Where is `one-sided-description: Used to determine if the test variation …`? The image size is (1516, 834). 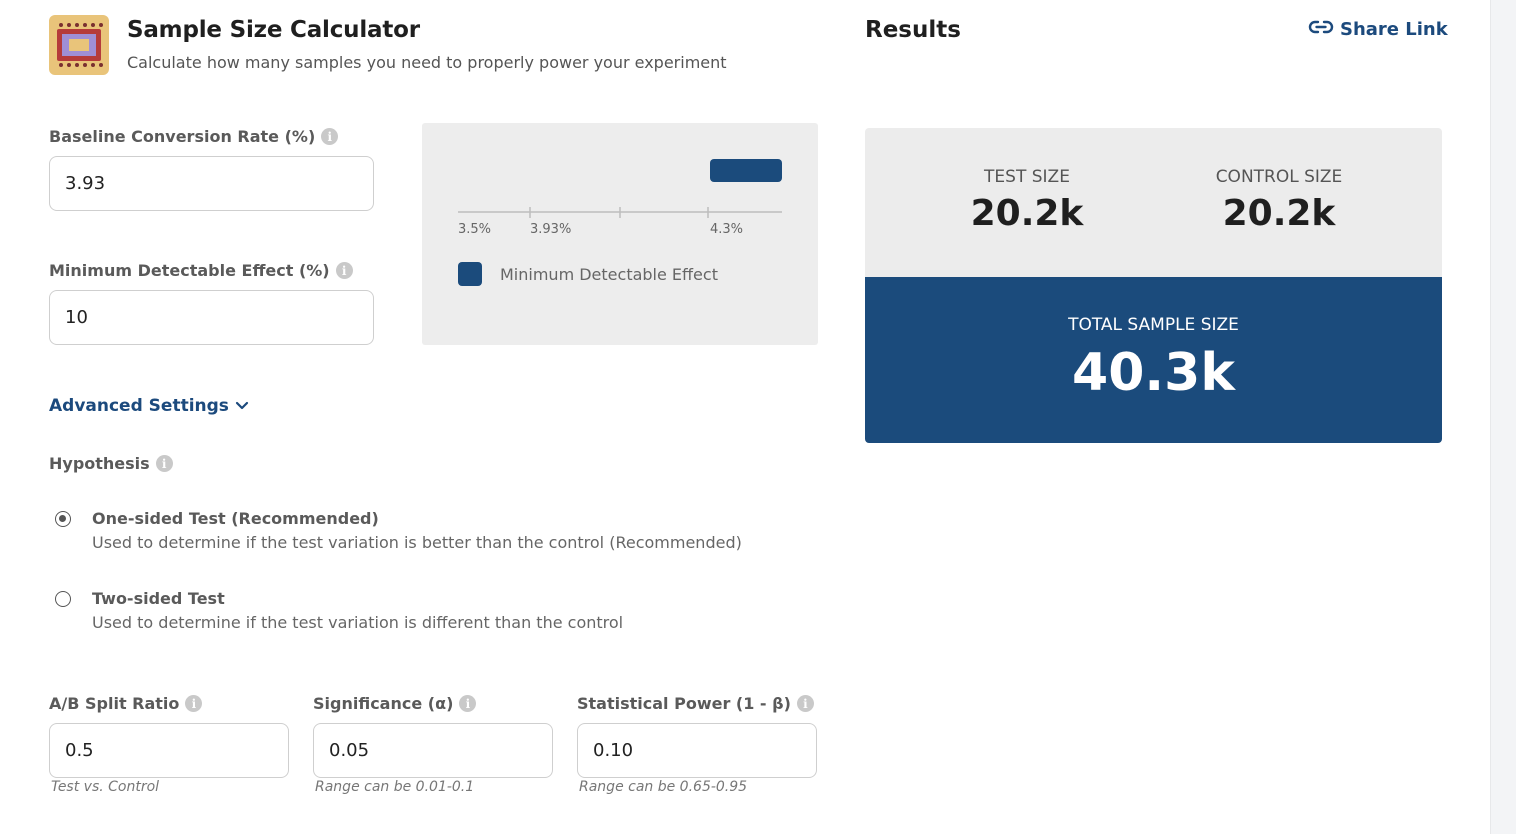 one-sided-description: Used to determine if the test variation … is located at coordinates (417, 542).